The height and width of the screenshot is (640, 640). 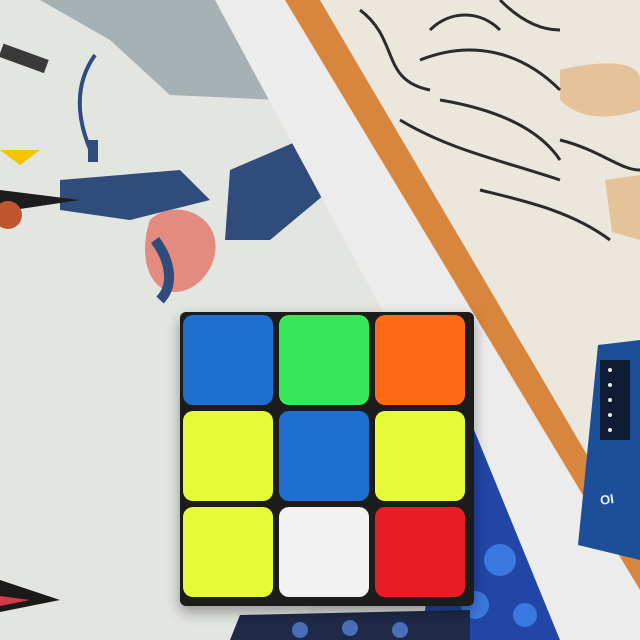 What do you see at coordinates (420, 552) in the screenshot?
I see `cube-tile-red` at bounding box center [420, 552].